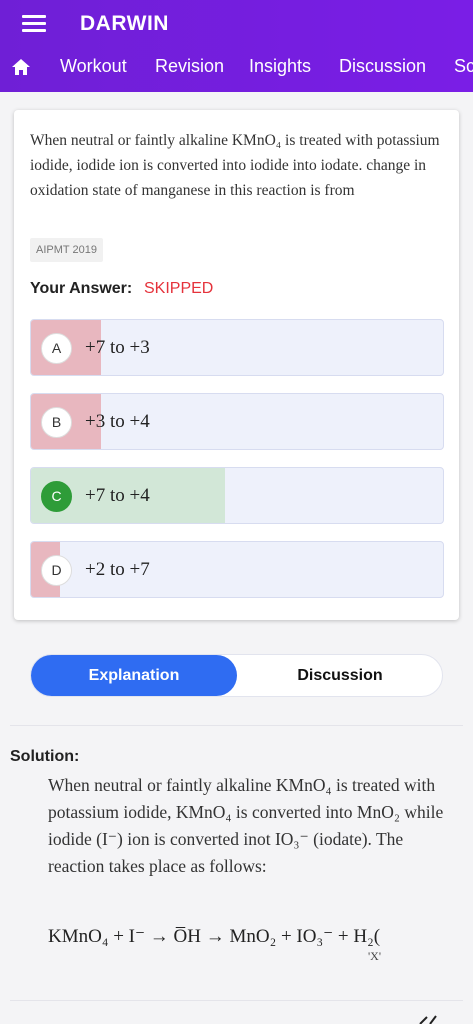 This screenshot has height=1024, width=473. Describe the element at coordinates (428, 1019) in the screenshot. I see `share-icon` at that location.